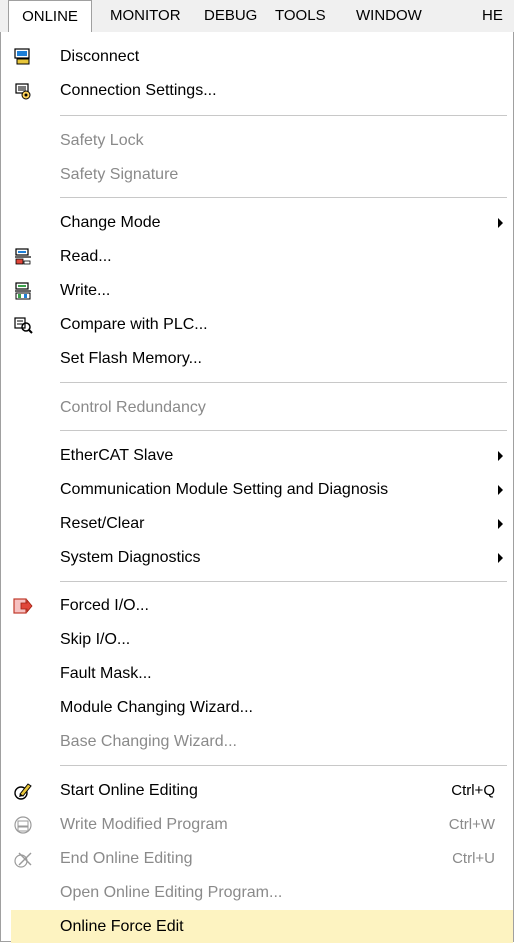 Image resolution: width=514 pixels, height=943 pixels. What do you see at coordinates (110, 222) in the screenshot?
I see `menu-item-label: Change Mode` at bounding box center [110, 222].